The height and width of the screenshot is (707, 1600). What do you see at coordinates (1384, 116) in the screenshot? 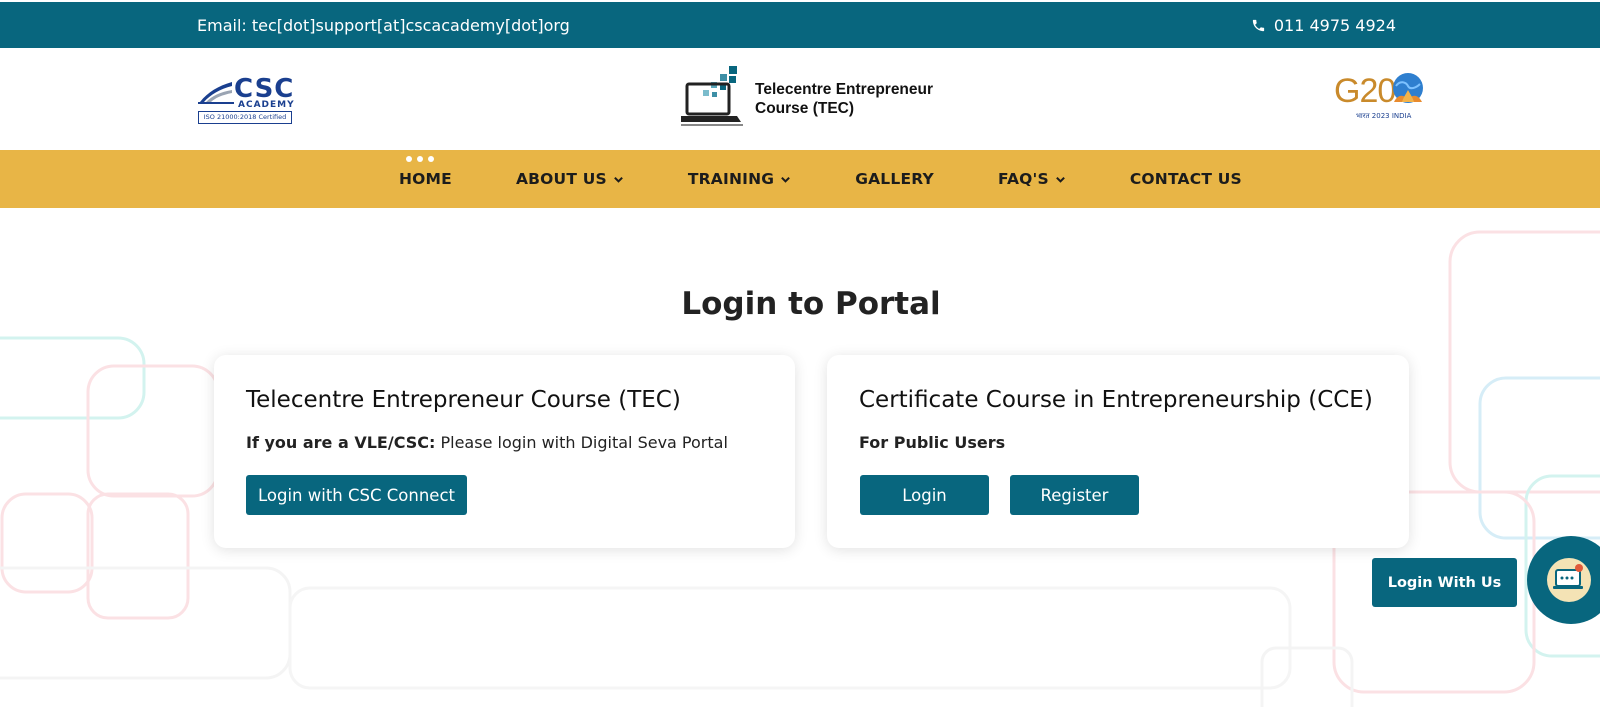
I see `g20-logo-sub: भारत 2023 INDIA` at bounding box center [1384, 116].